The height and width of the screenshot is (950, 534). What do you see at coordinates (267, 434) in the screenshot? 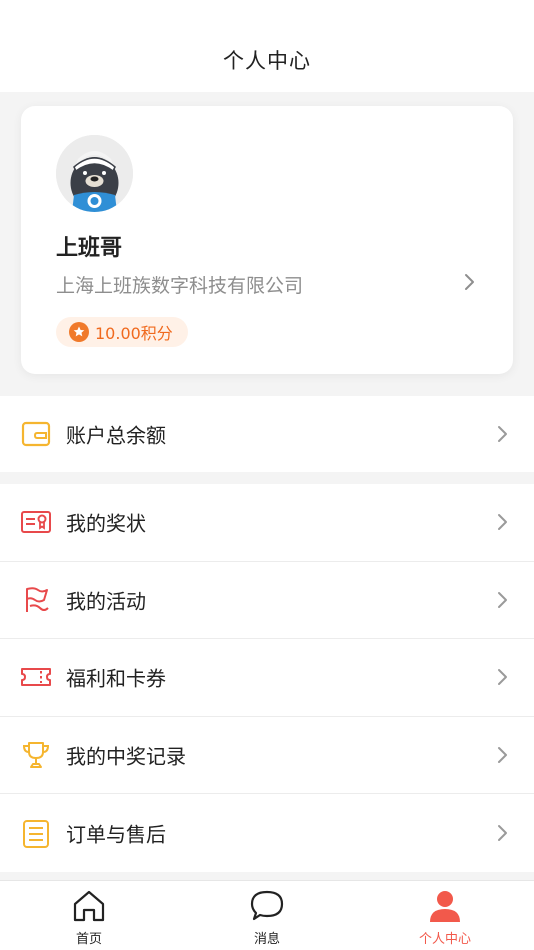
I see `account-balance-row: 账户总余额` at bounding box center [267, 434].